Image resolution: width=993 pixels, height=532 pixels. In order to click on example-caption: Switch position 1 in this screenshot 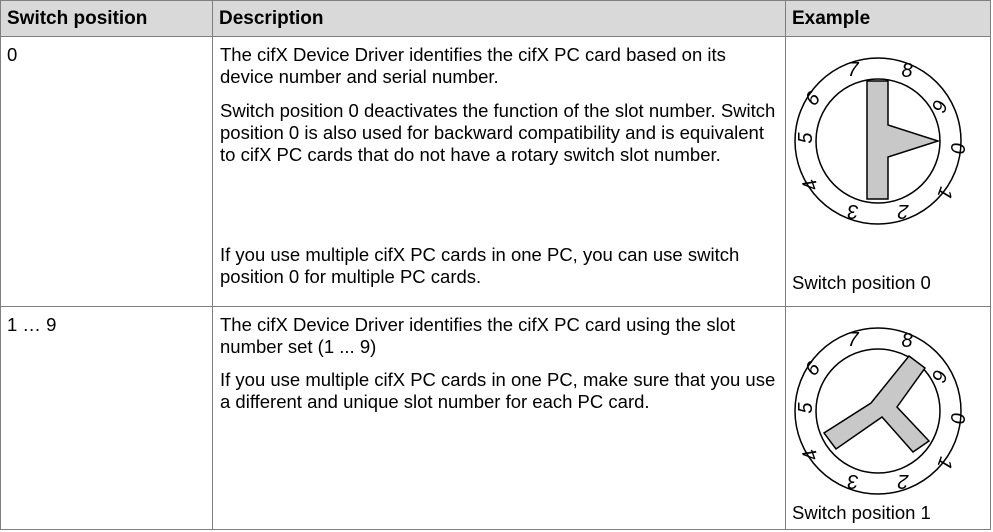, I will do `click(861, 512)`.